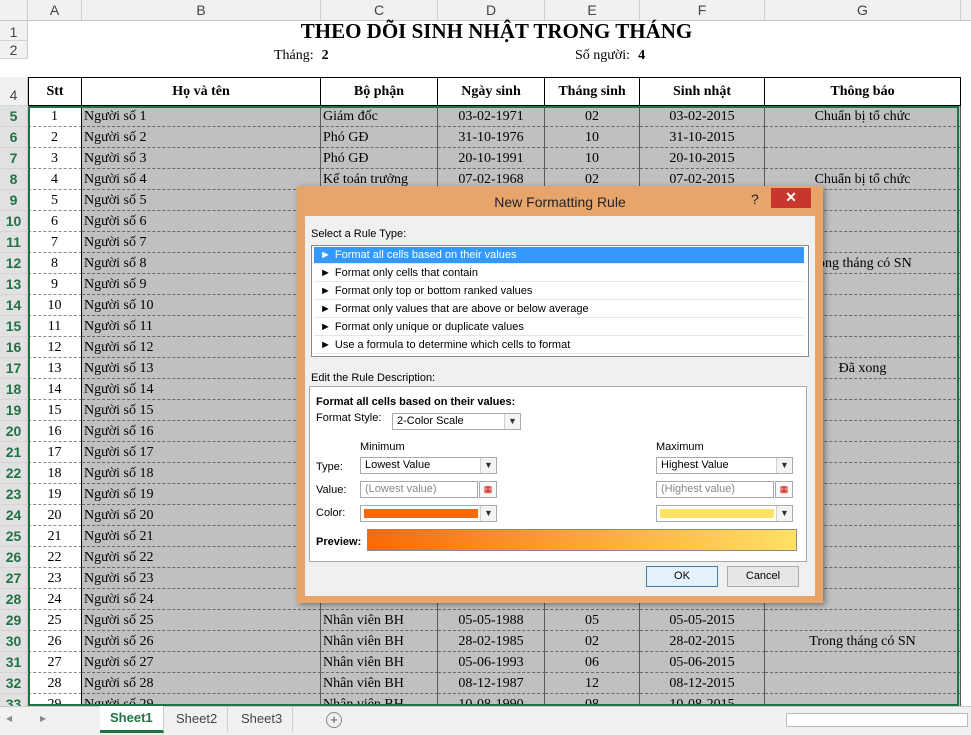  I want to click on tab-sheet2: Sheet2, so click(197, 719).